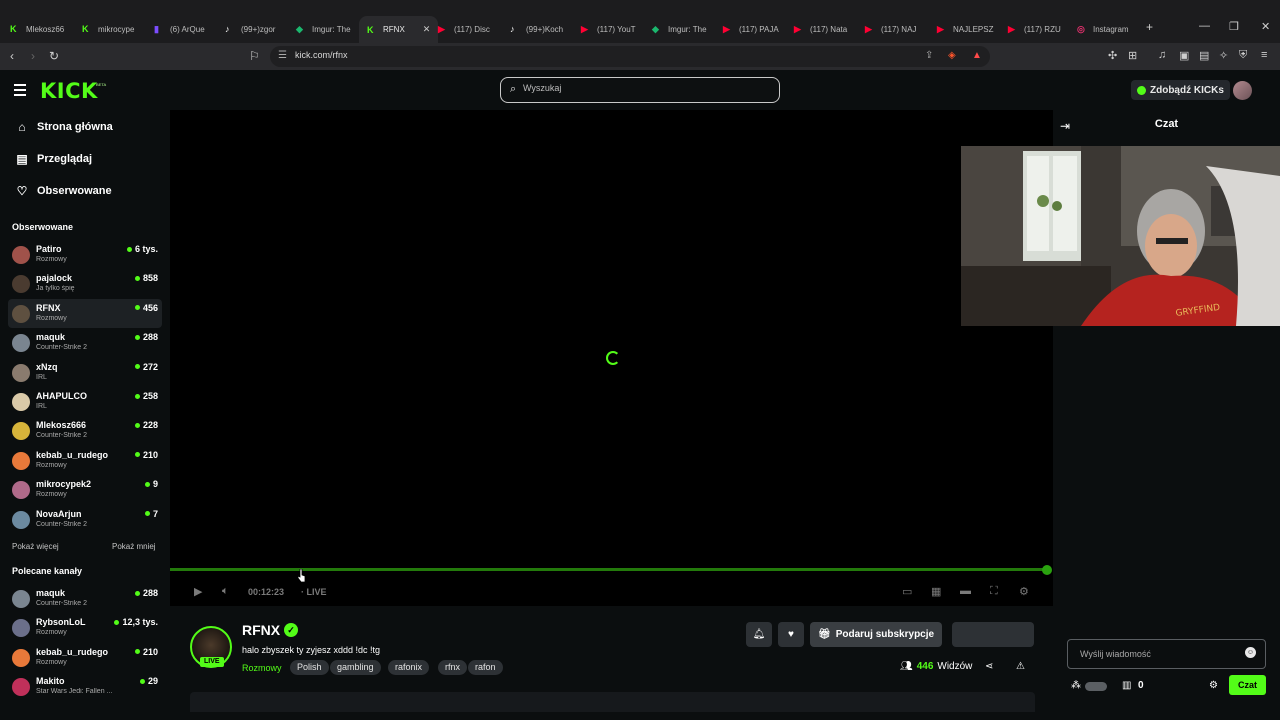 This screenshot has height=720, width=1280. Describe the element at coordinates (1265, 26) in the screenshot. I see `window-close-icon: ✕` at that location.